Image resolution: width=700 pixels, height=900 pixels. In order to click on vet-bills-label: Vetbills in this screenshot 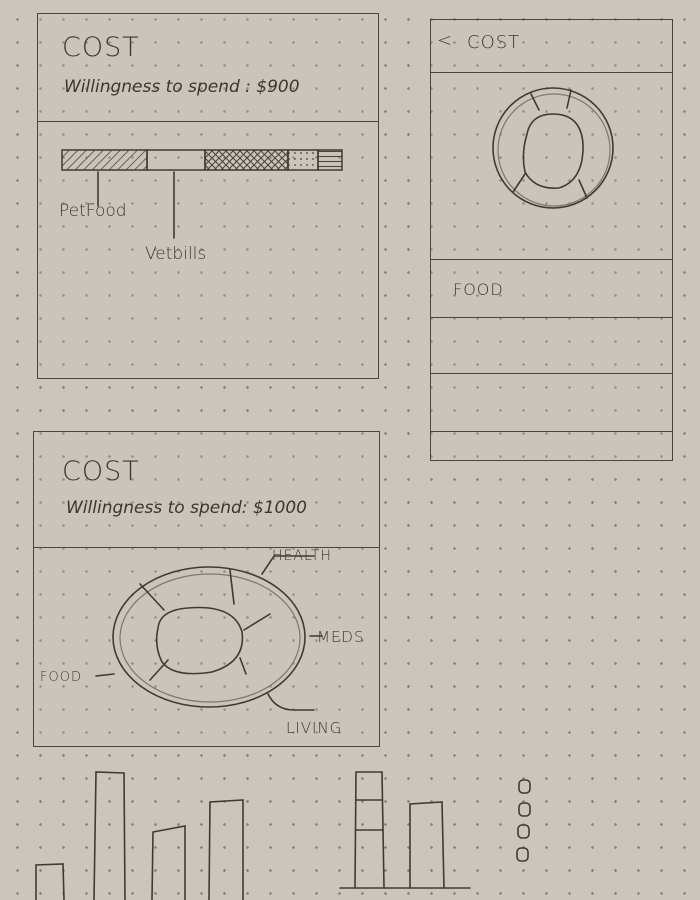, I will do `click(176, 254)`.